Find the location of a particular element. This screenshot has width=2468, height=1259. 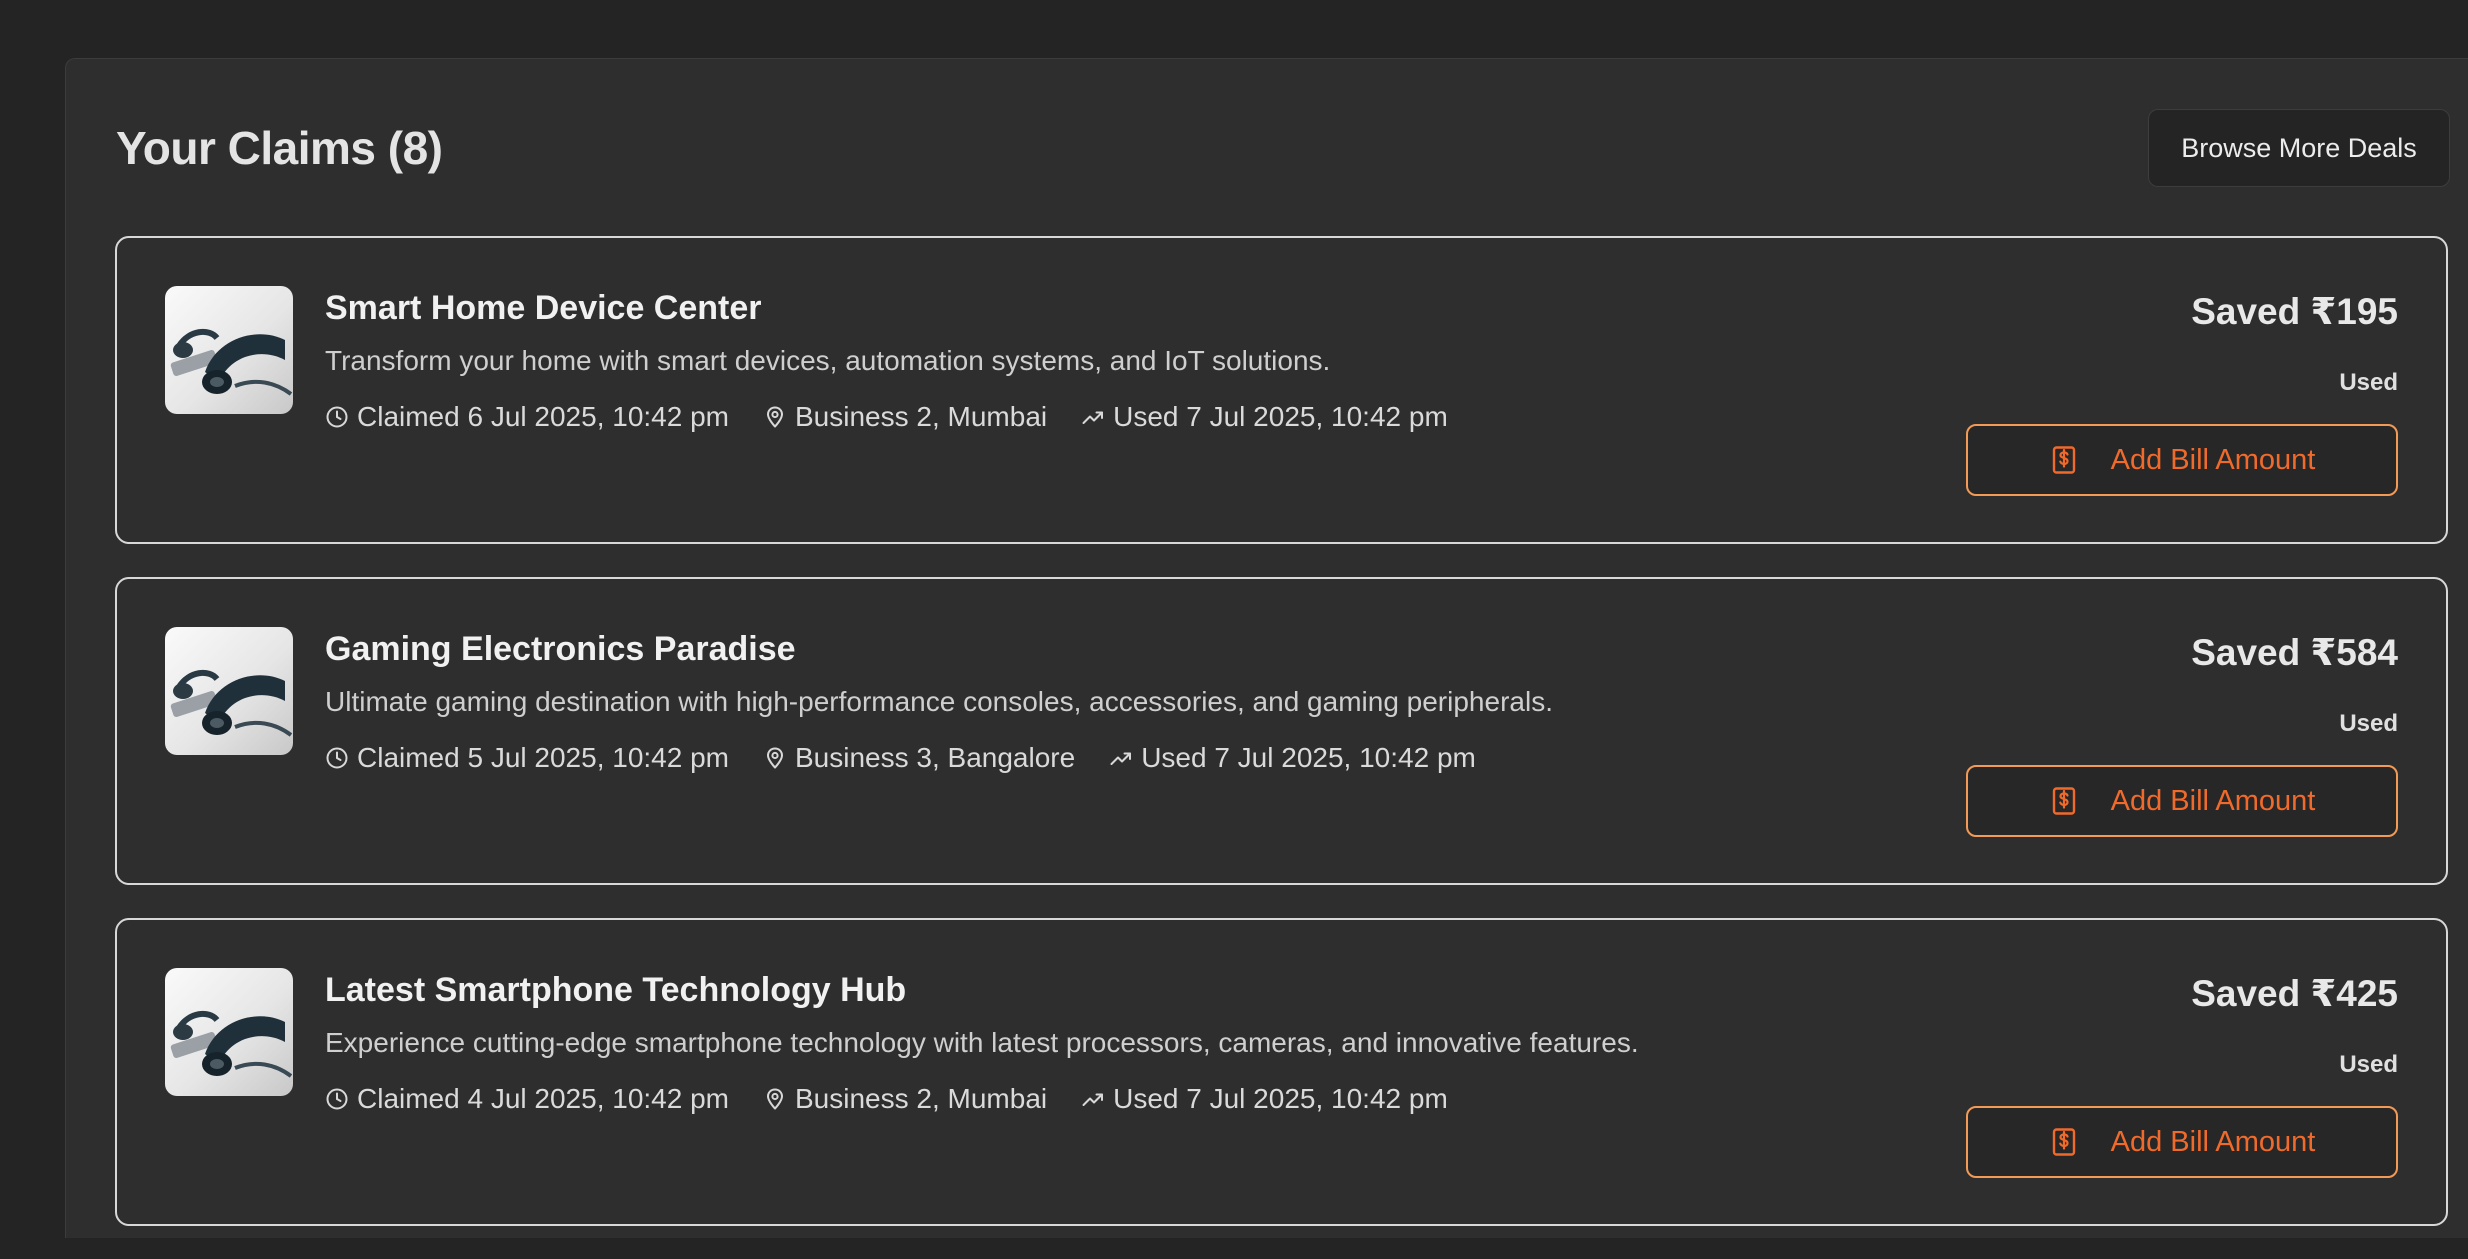

claimed-date: Claimed 6 Jul 2025, 10:42 pm is located at coordinates (527, 417).